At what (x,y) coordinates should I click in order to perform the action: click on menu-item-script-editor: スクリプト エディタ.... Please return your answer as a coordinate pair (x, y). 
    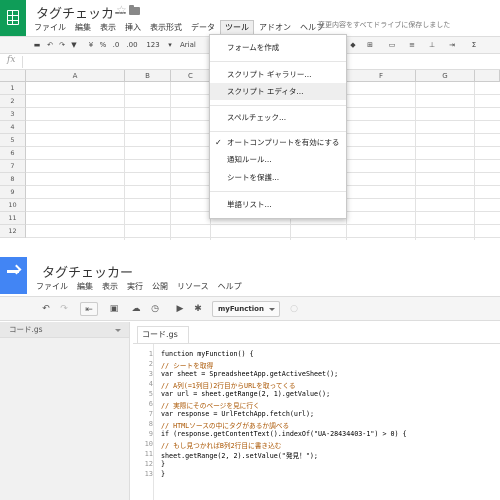
    Looking at the image, I should click on (278, 91).